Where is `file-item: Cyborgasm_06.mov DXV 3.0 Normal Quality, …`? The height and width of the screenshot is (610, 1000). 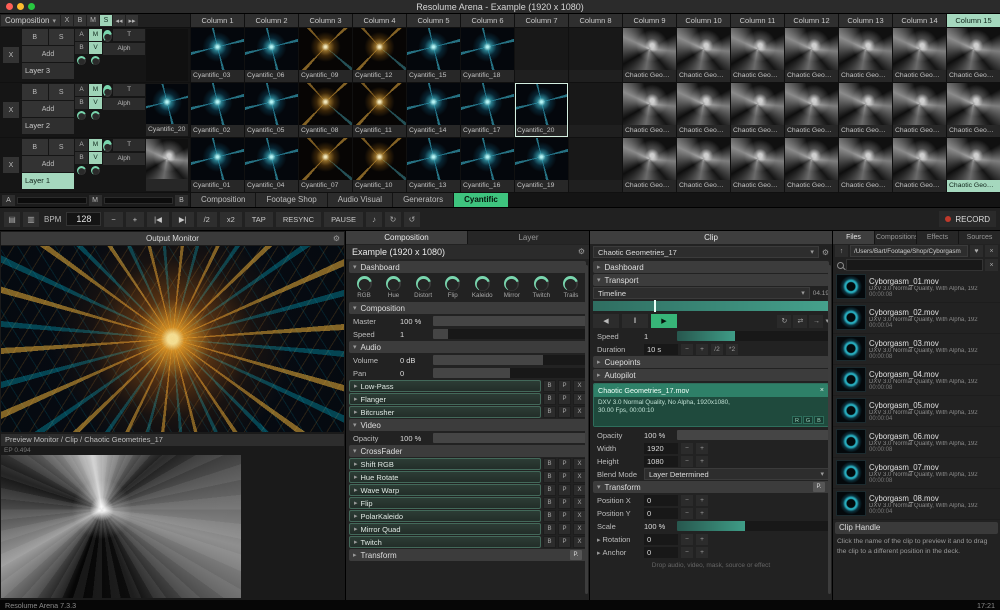 file-item: Cyborgasm_06.mov DXV 3.0 Normal Quality, … is located at coordinates (916, 442).